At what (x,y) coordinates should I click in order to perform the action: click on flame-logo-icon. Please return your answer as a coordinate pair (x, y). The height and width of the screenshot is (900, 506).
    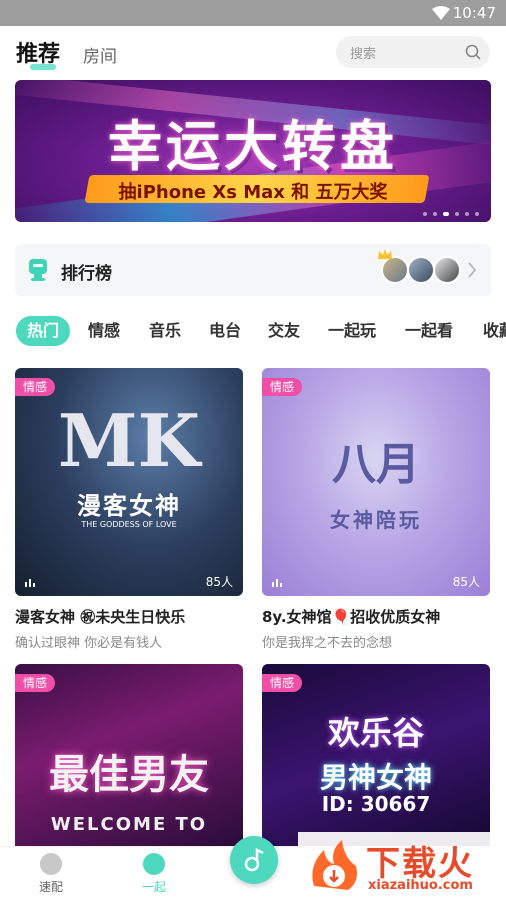
    Looking at the image, I should click on (334, 865).